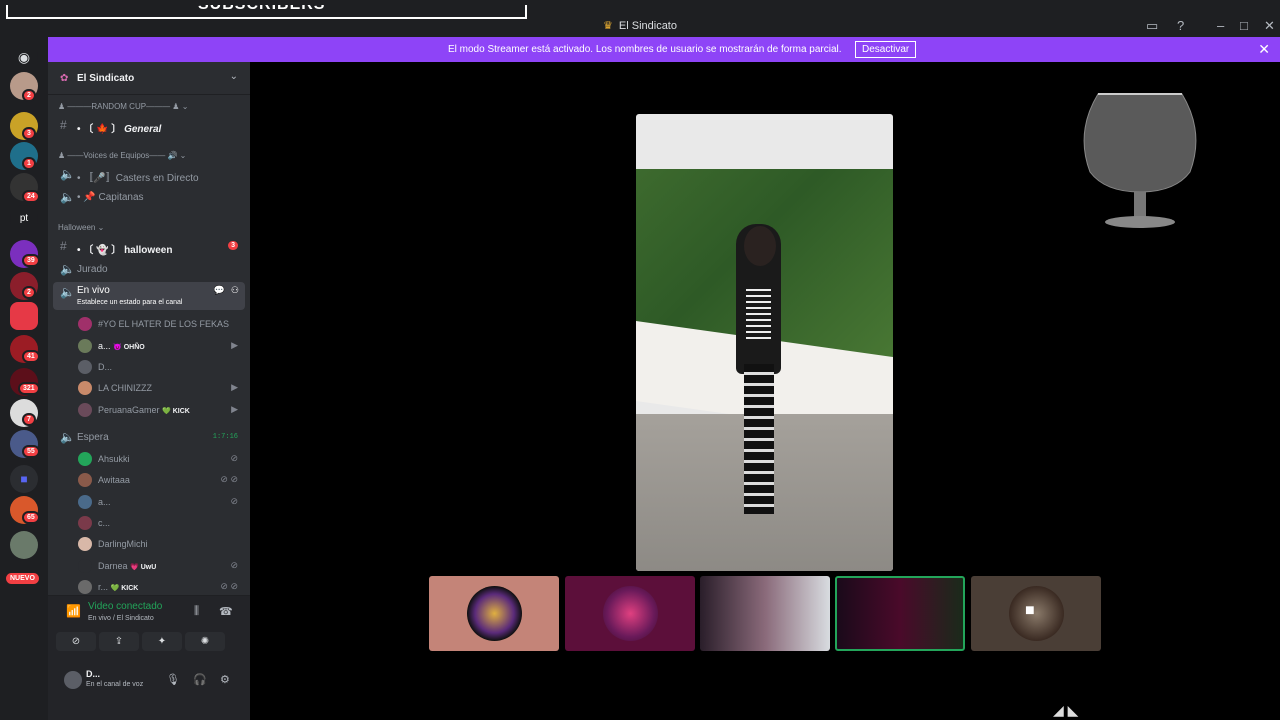 The width and height of the screenshot is (1280, 720). What do you see at coordinates (123, 106) in the screenshot?
I see `category-random-cup: ♟ ———RANDOM CUP——— ♟ ⌄` at bounding box center [123, 106].